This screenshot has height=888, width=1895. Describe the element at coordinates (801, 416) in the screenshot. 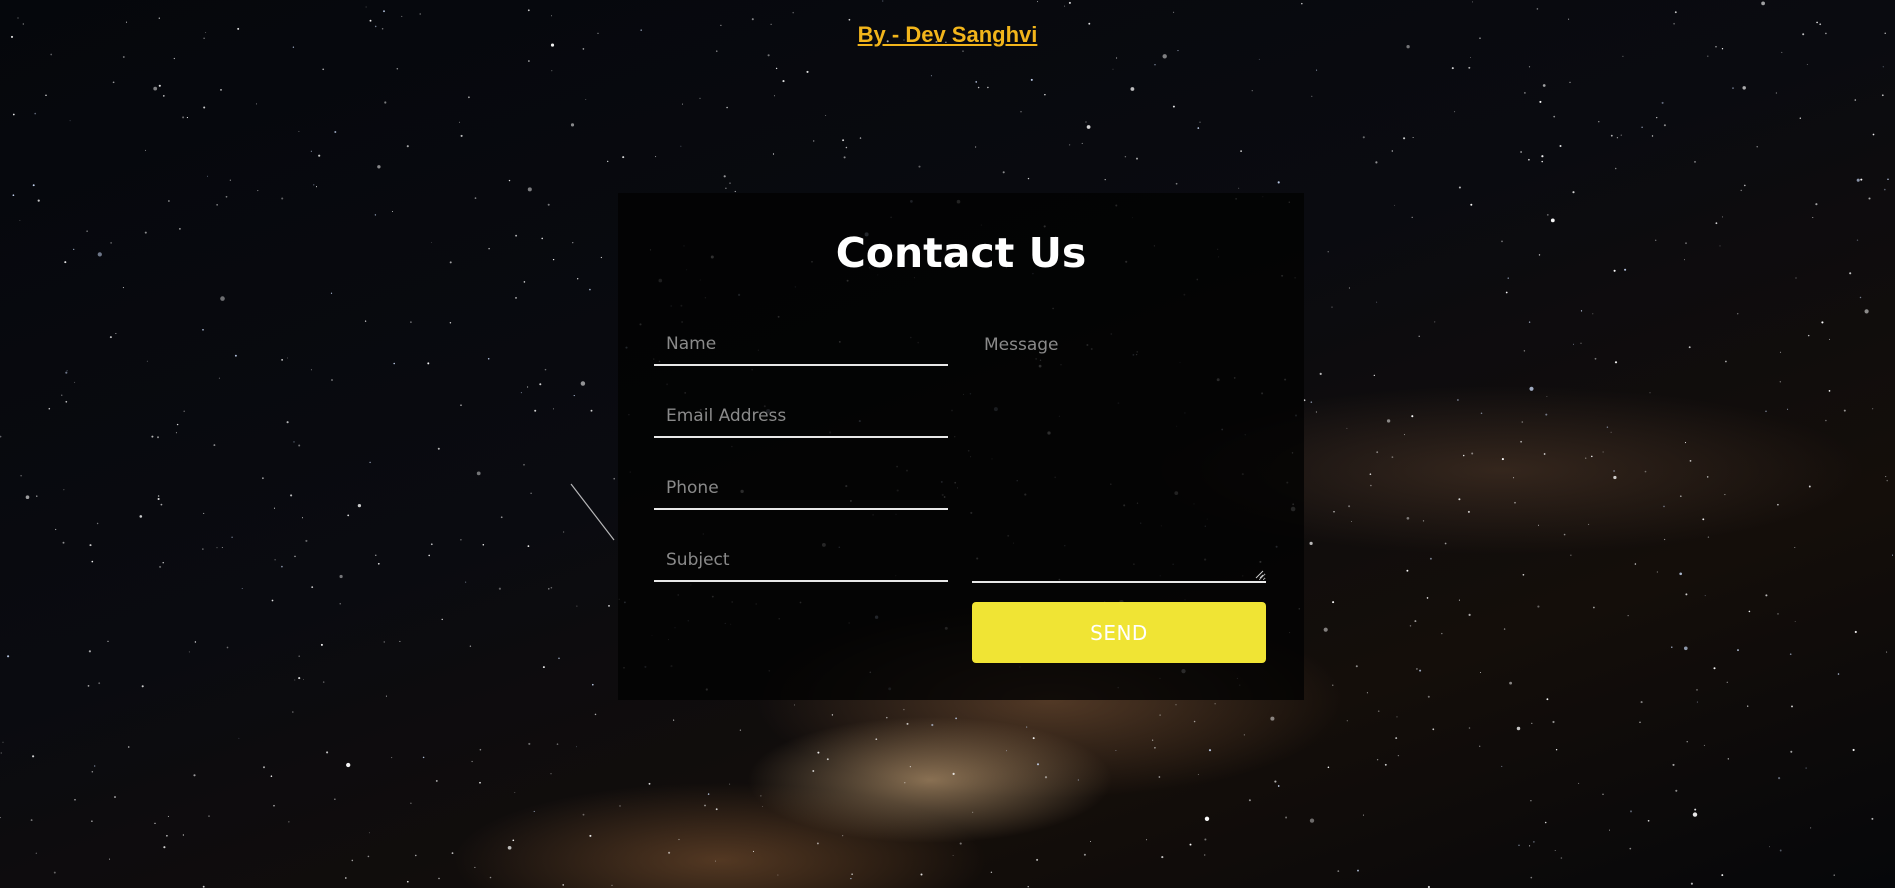

I see `email-input` at that location.